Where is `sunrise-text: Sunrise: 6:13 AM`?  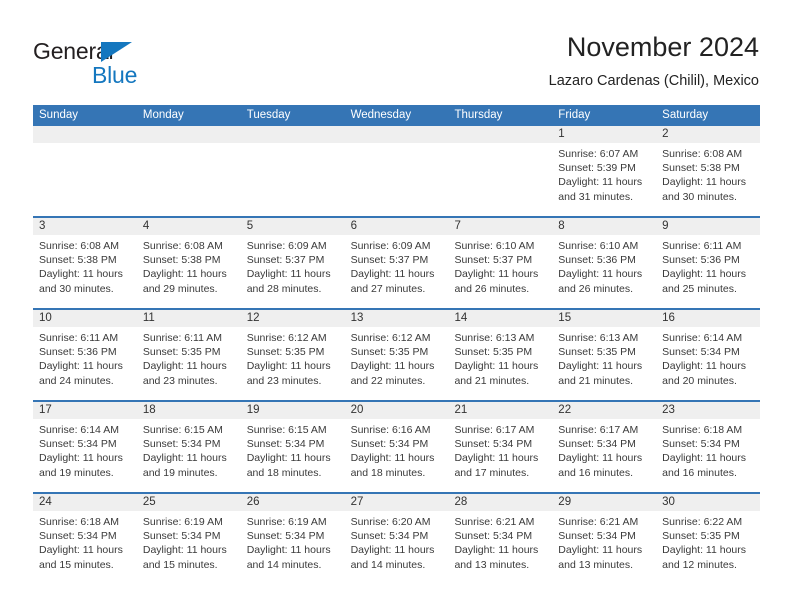
sunrise-text: Sunrise: 6:13 AM is located at coordinates (598, 338).